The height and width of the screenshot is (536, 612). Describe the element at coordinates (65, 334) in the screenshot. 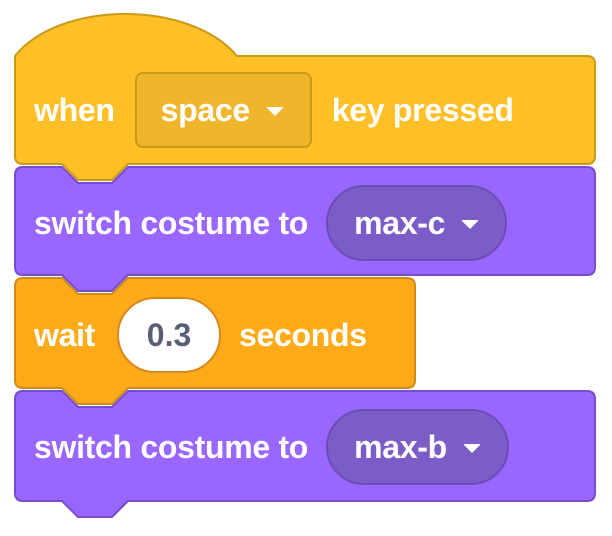

I see `wait-label: wait` at that location.